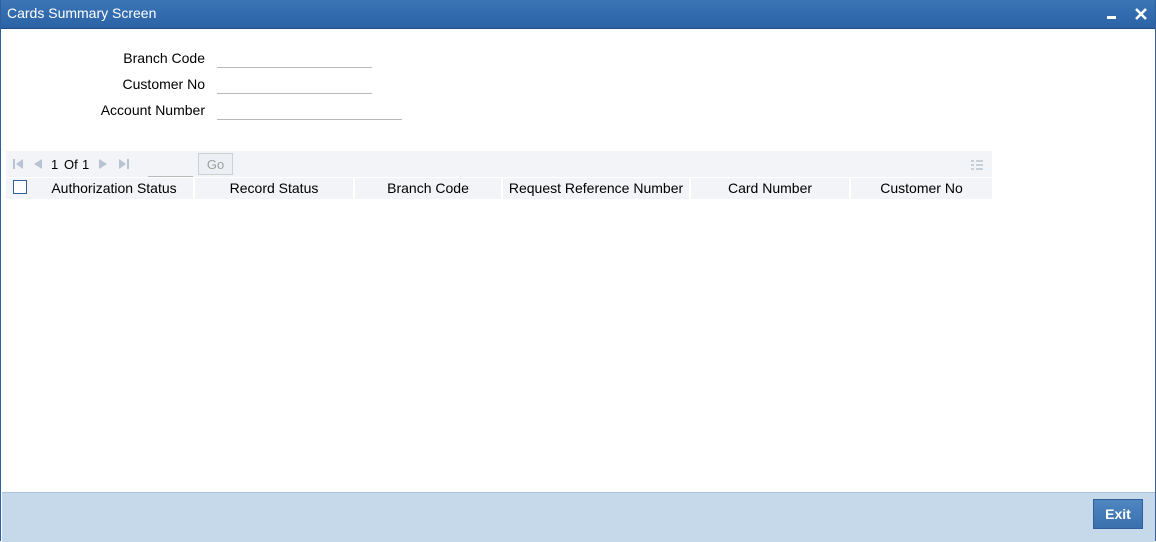  What do you see at coordinates (1141, 14) in the screenshot?
I see `close-icon` at bounding box center [1141, 14].